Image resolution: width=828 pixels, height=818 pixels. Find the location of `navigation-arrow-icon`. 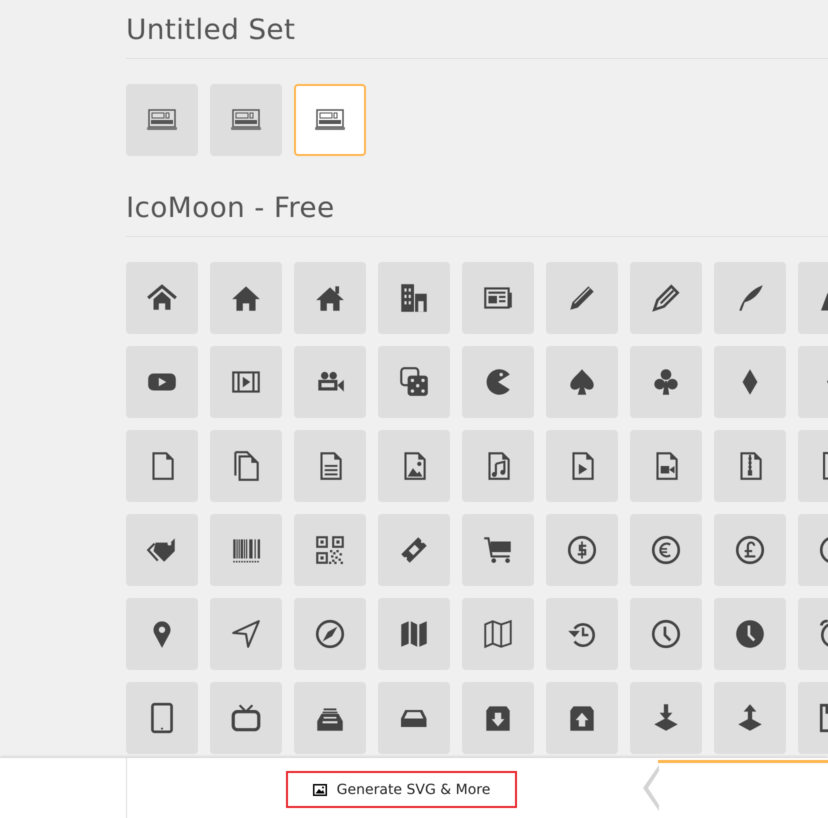

navigation-arrow-icon is located at coordinates (246, 634).